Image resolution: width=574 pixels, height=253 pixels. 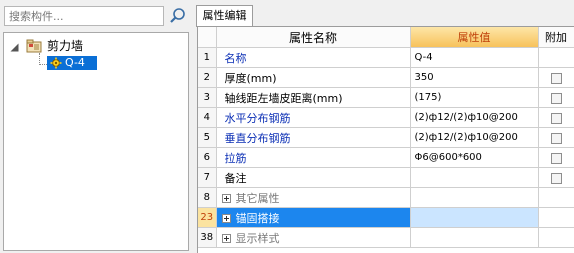 I want to click on search-icon, so click(x=177, y=15).